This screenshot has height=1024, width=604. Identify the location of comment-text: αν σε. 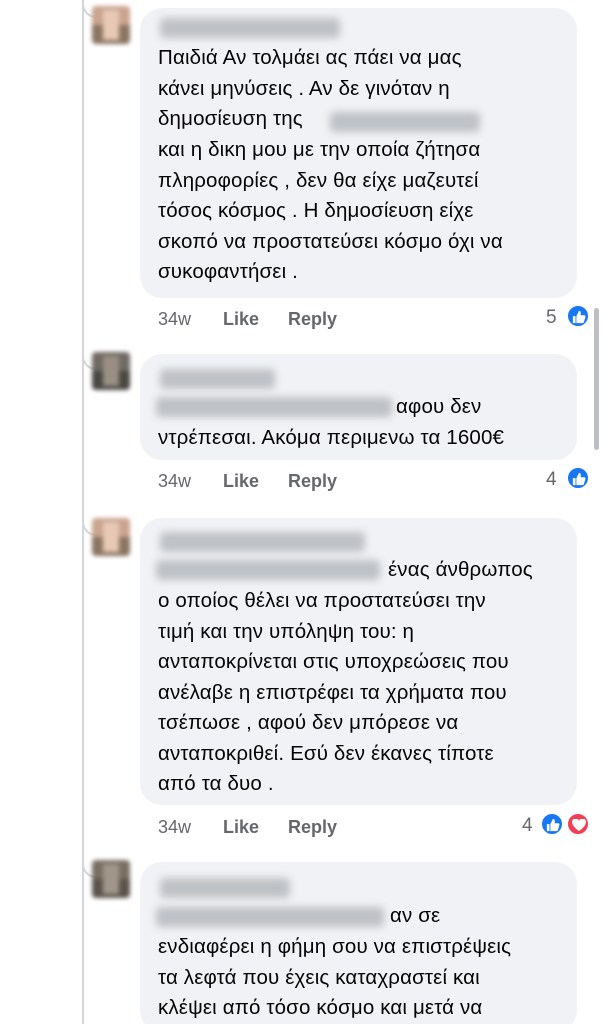
(415, 915).